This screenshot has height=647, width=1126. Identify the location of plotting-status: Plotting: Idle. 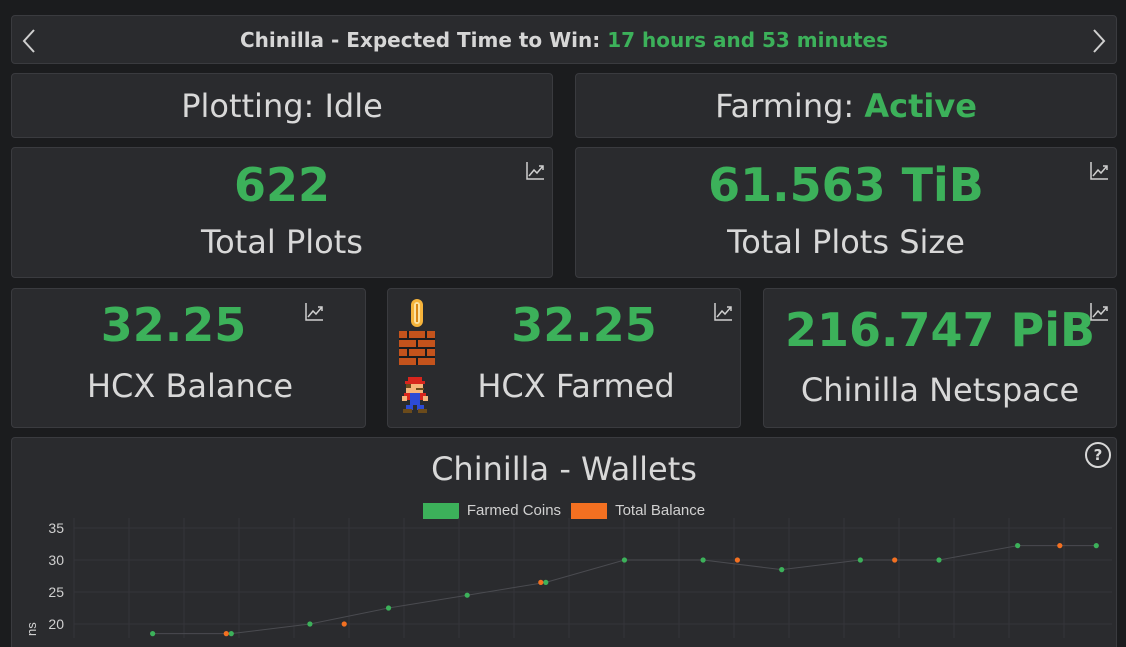
(282, 105).